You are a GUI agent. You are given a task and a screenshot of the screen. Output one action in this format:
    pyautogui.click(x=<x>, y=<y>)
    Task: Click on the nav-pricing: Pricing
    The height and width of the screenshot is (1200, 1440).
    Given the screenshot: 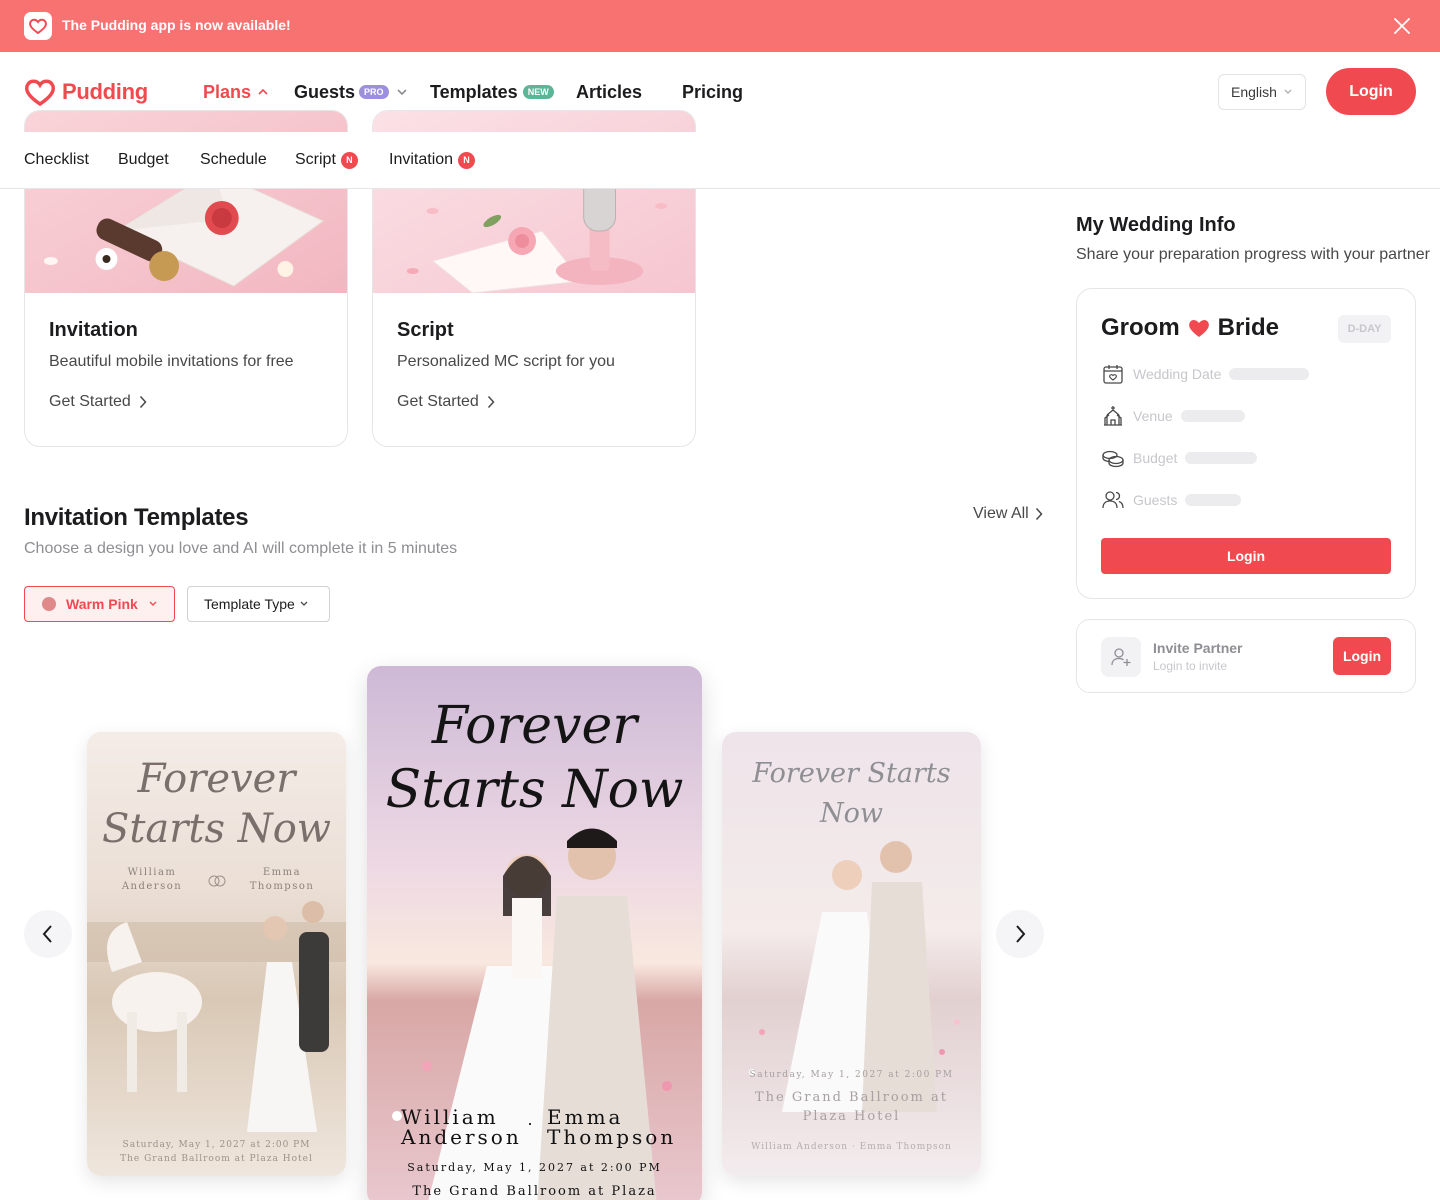 What is the action you would take?
    pyautogui.click(x=712, y=92)
    